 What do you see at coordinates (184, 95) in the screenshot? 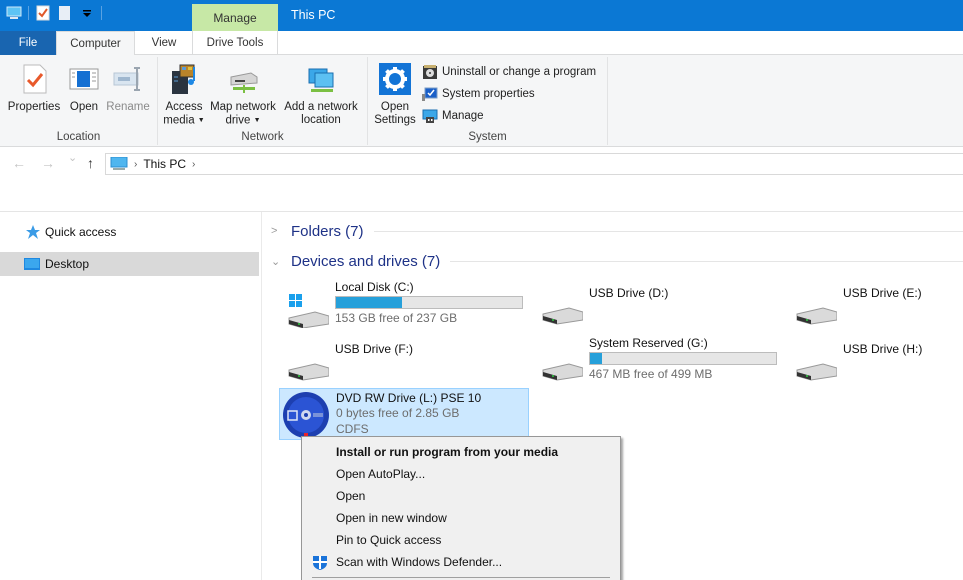
I see `access-media-button: Access media ▼` at bounding box center [184, 95].